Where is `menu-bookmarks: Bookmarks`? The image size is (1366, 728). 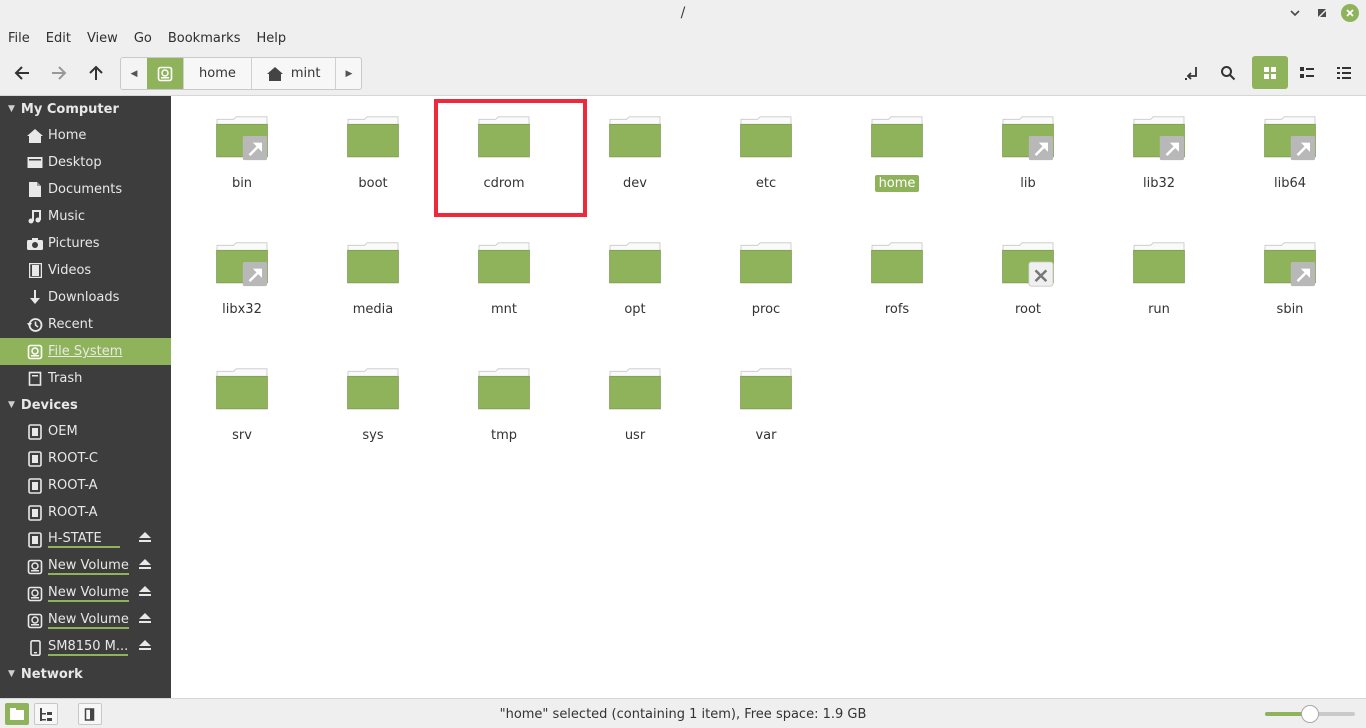
menu-bookmarks: Bookmarks is located at coordinates (204, 39).